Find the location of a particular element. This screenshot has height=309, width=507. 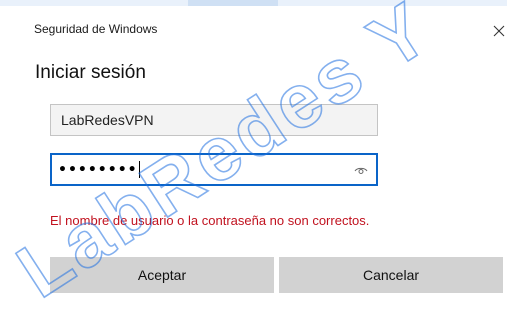

page-title: Iniciar sesión is located at coordinates (90, 72).